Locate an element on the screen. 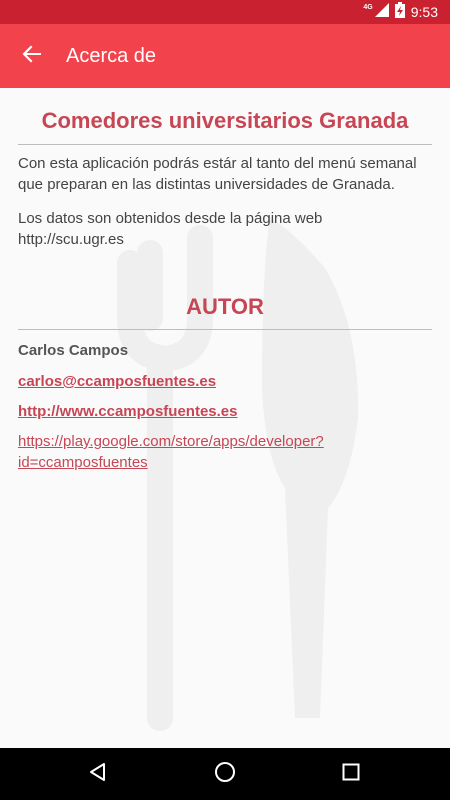  arrow-back-icon is located at coordinates (32, 56).